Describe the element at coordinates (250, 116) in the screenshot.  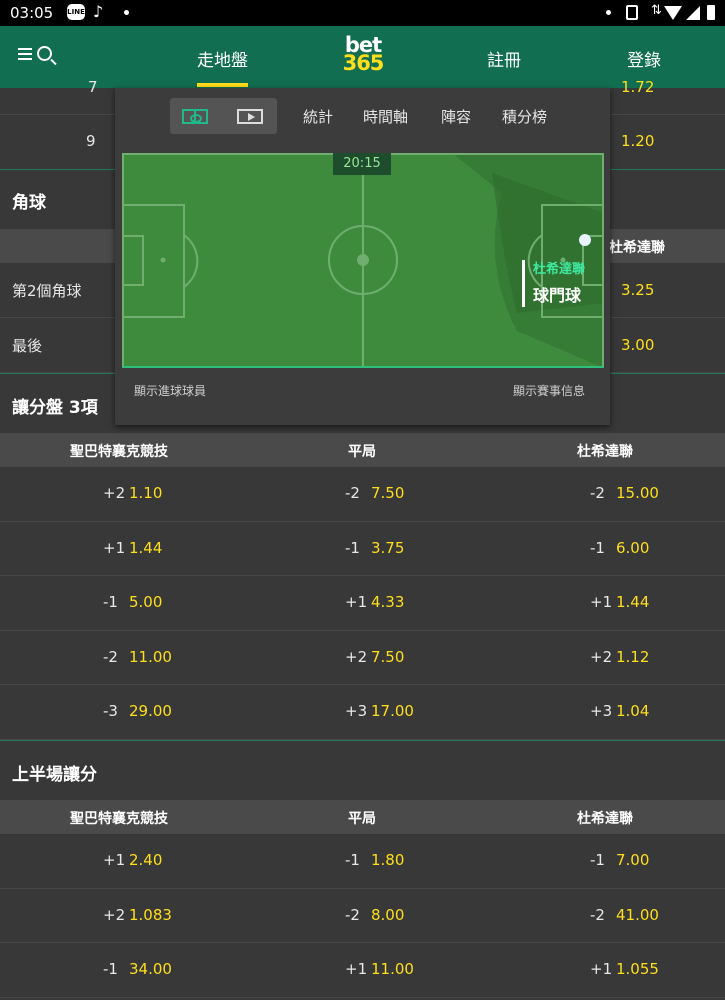
I see `video-play-icon` at that location.